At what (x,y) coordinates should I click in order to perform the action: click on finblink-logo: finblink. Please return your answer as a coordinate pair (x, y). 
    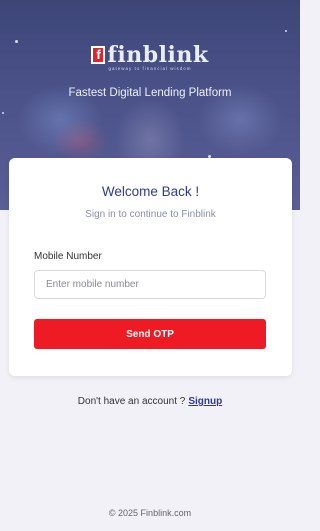
    Looking at the image, I should click on (150, 55).